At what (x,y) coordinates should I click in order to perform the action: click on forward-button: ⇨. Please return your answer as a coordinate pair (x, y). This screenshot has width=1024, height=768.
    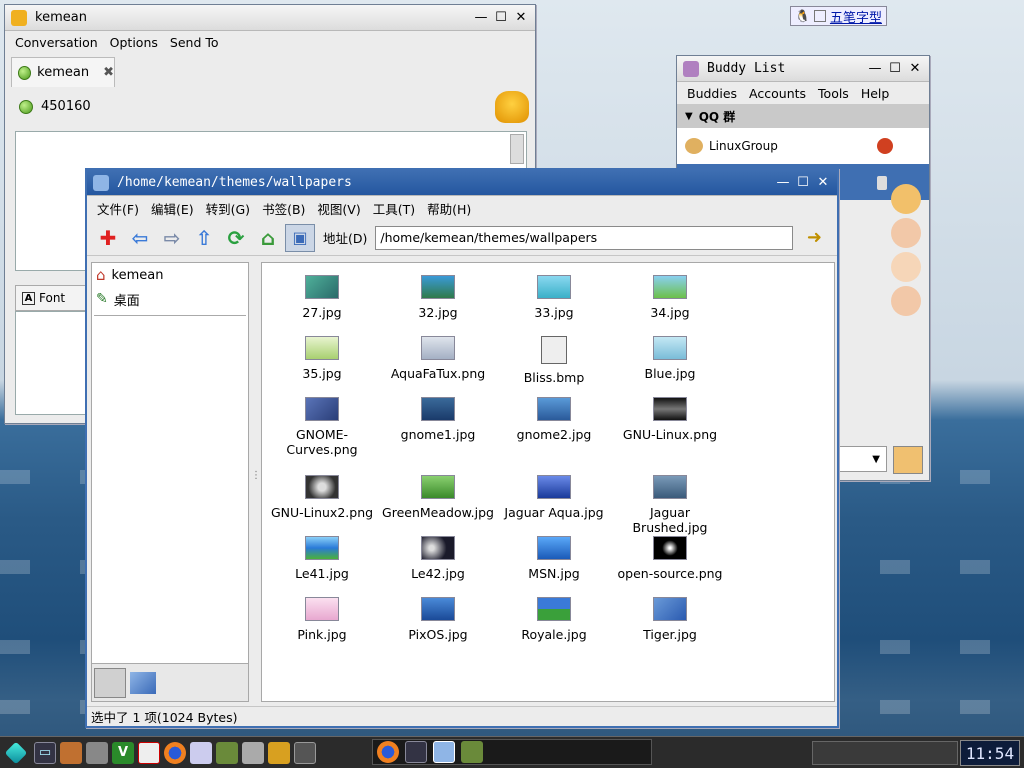
    Looking at the image, I should click on (172, 238).